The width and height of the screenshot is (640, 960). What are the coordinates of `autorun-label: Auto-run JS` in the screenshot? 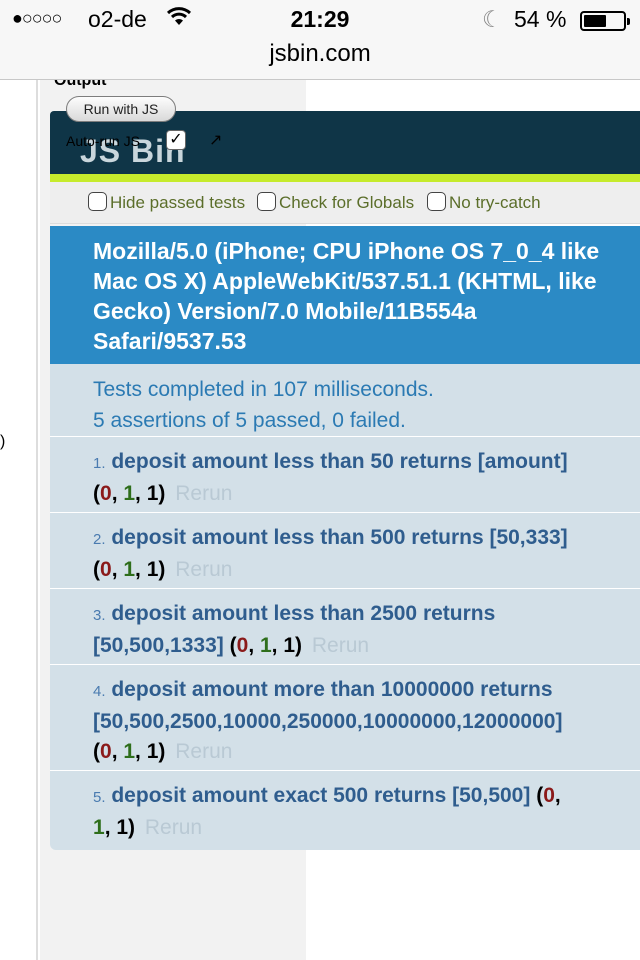 It's located at (103, 141).